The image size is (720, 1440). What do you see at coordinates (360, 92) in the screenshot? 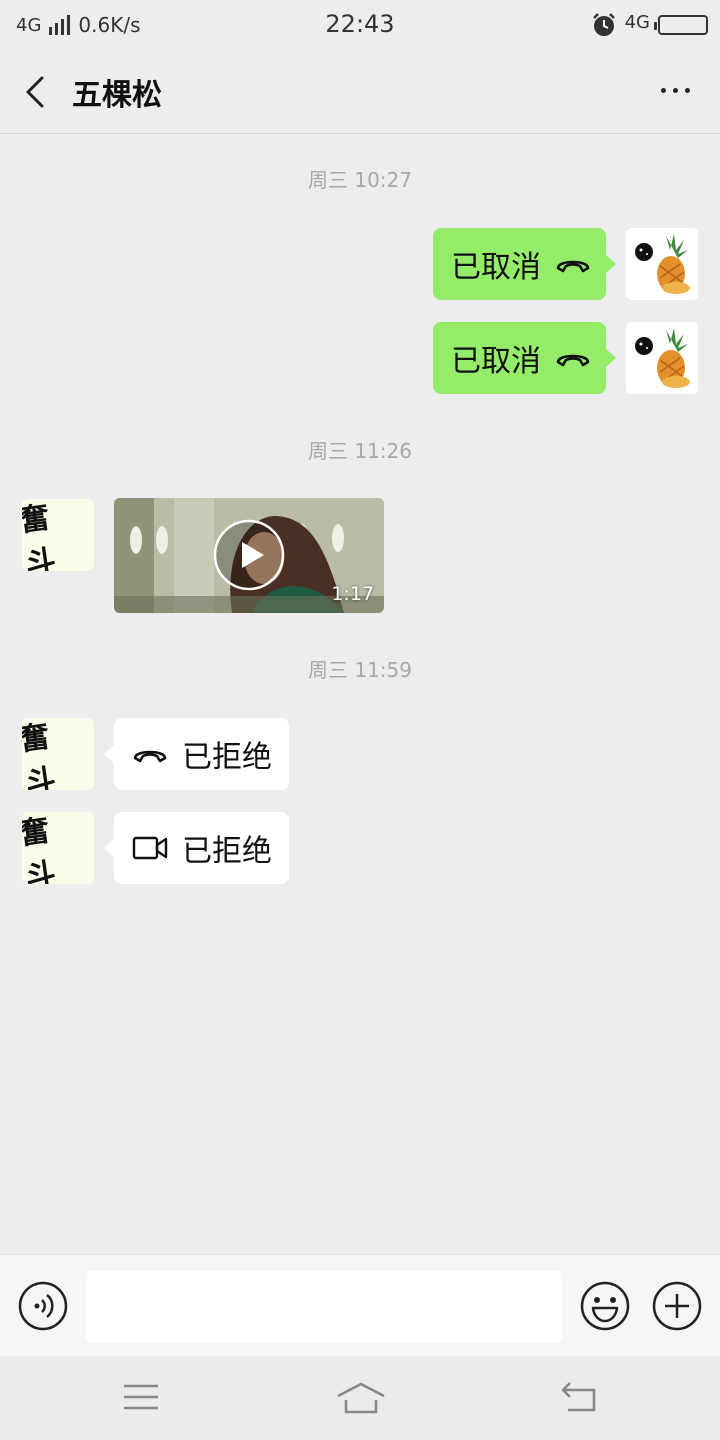
I see `chat-header: 五棵松` at bounding box center [360, 92].